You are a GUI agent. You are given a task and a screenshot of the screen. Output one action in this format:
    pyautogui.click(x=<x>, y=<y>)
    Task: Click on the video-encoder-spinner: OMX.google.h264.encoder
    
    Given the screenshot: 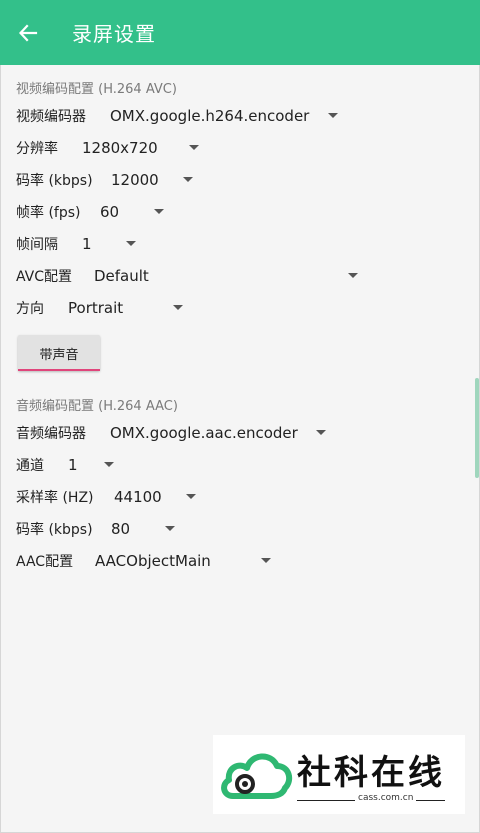 What is the action you would take?
    pyautogui.click(x=230, y=116)
    